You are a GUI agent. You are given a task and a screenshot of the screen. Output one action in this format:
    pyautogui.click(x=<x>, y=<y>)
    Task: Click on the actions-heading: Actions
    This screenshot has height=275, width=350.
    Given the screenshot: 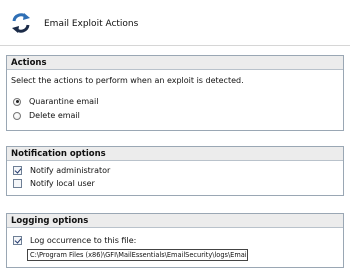 What is the action you would take?
    pyautogui.click(x=175, y=63)
    